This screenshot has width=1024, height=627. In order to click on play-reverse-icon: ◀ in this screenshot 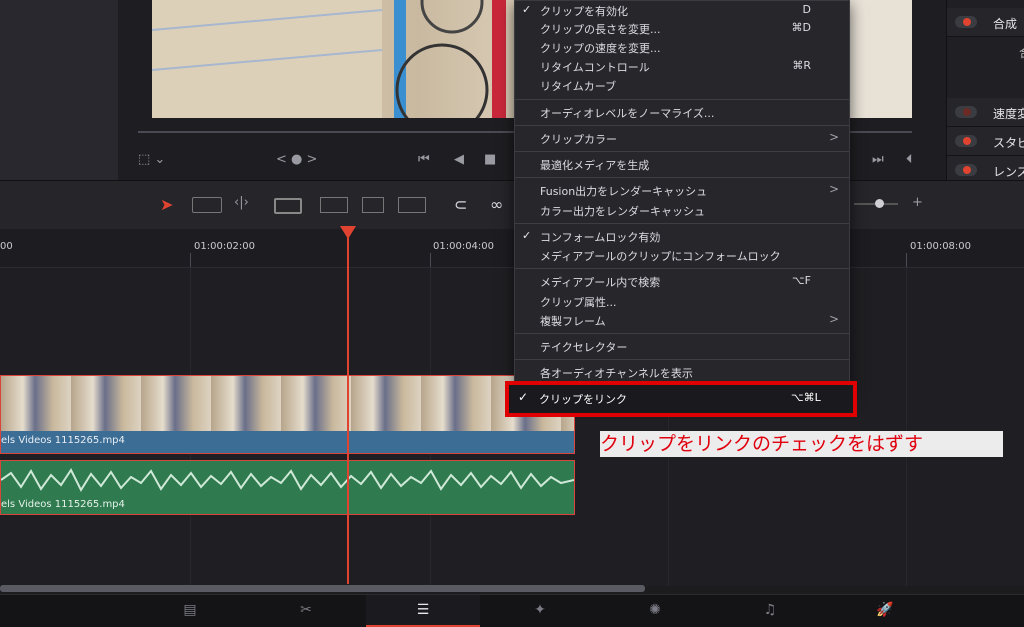, I will do `click(459, 159)`.